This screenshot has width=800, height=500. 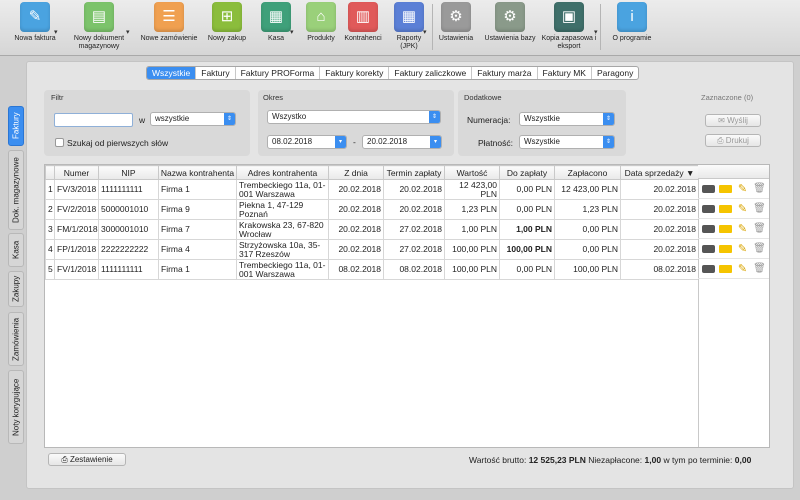 I want to click on period-range-select: Wszystko ⇕, so click(x=354, y=117).